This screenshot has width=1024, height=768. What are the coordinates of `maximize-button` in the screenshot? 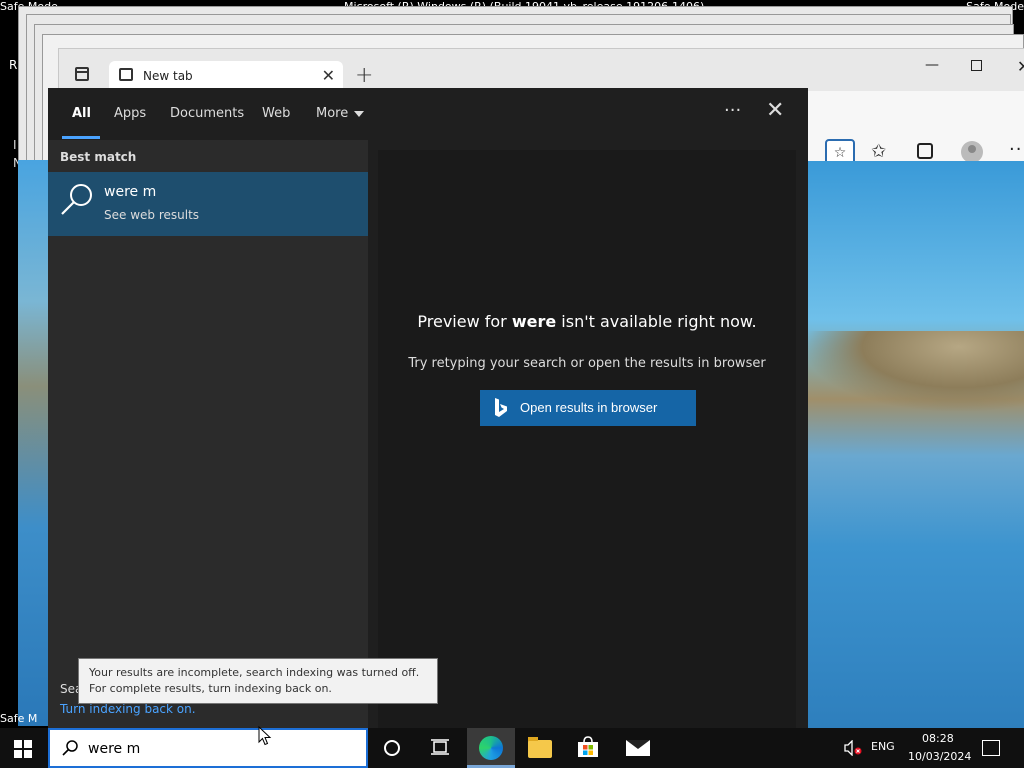 It's located at (976, 65).